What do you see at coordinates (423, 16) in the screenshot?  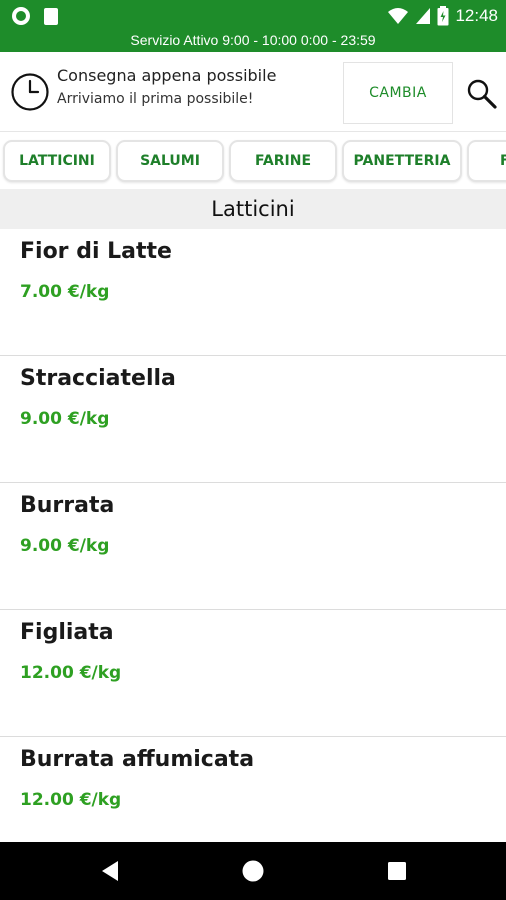 I see `cell-signal-icon` at bounding box center [423, 16].